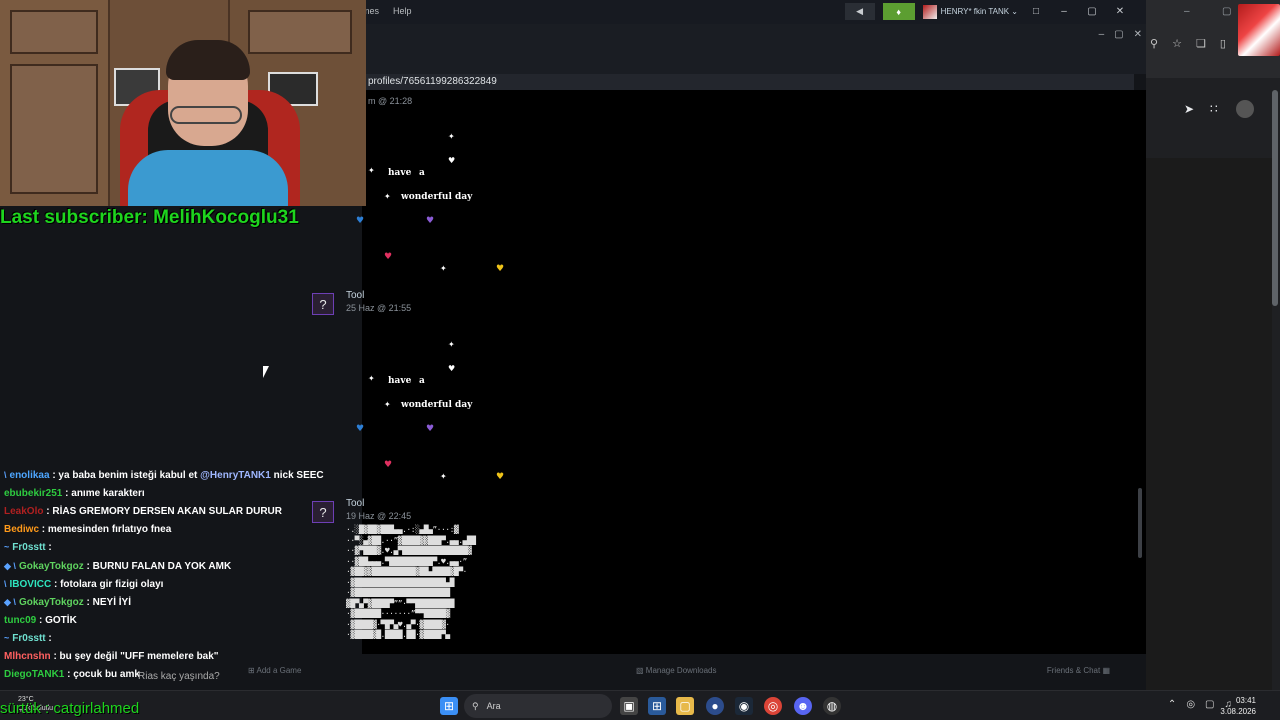  Describe the element at coordinates (773, 706) in the screenshot. I see `chrome-icon: ◎` at that location.